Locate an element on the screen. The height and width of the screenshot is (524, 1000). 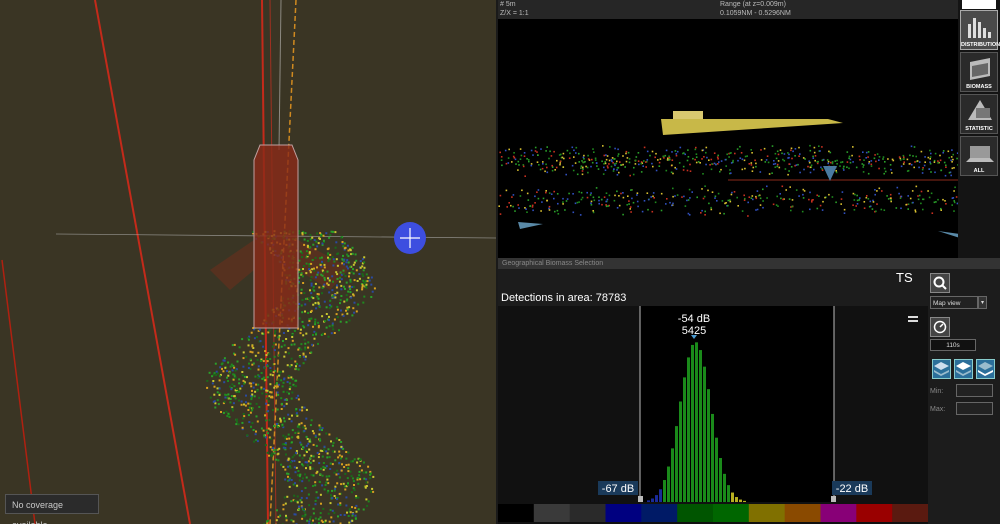
distribution-icon is located at coordinates (979, 28).